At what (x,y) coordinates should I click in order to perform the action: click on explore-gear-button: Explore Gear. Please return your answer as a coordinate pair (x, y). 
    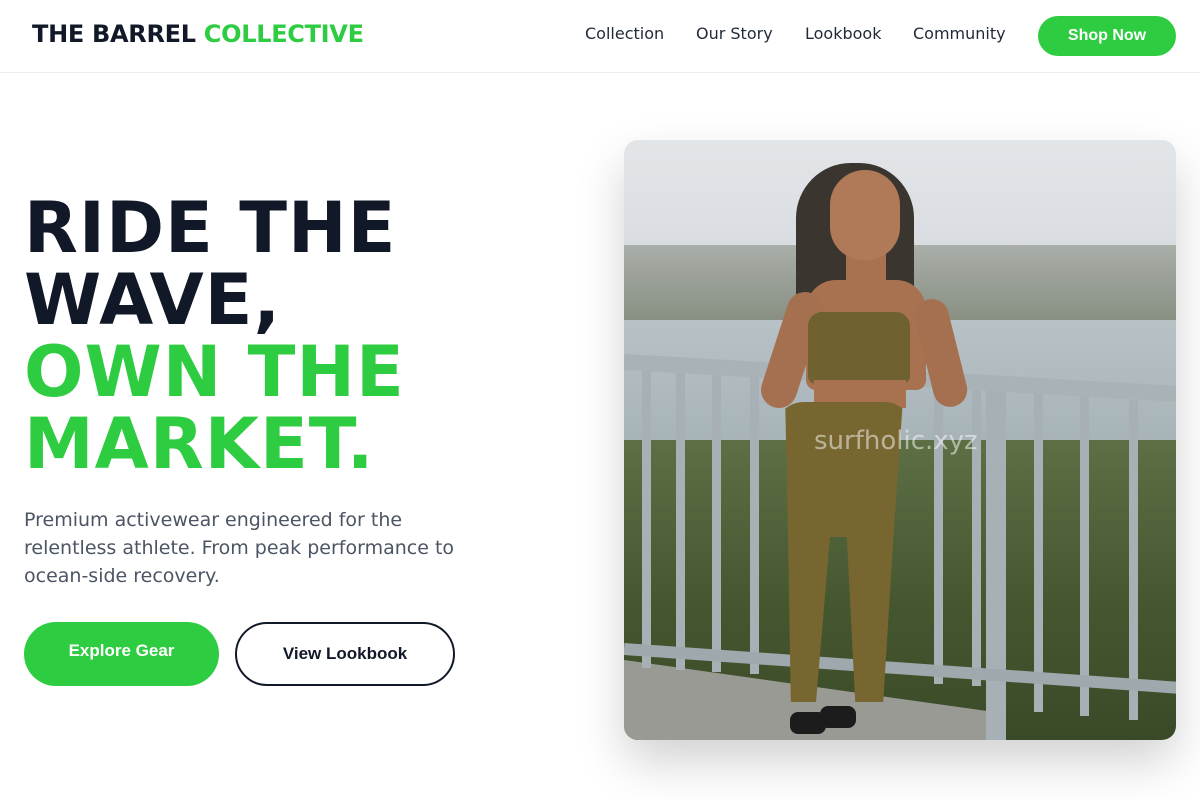
    Looking at the image, I should click on (121, 654).